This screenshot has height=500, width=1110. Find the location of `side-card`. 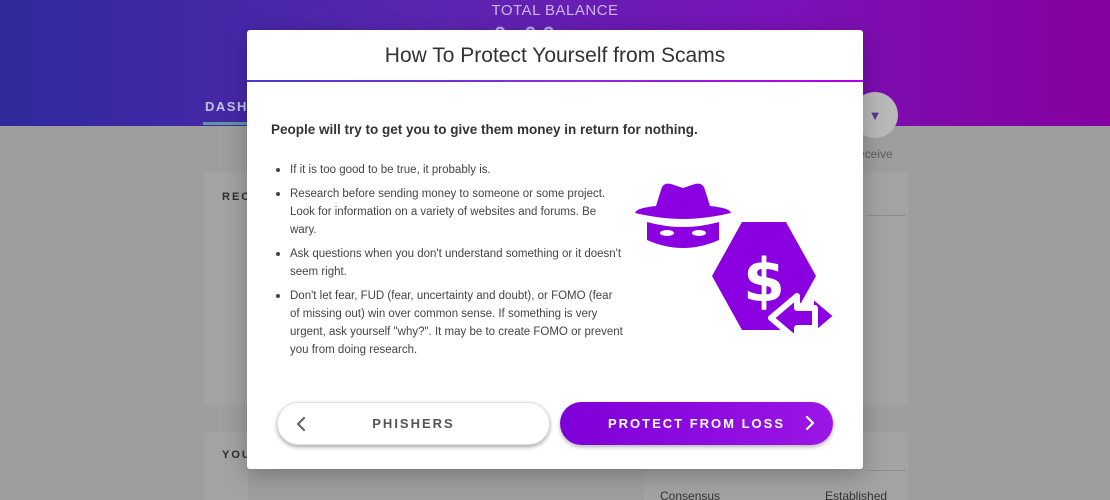

side-card is located at coordinates (885, 288).